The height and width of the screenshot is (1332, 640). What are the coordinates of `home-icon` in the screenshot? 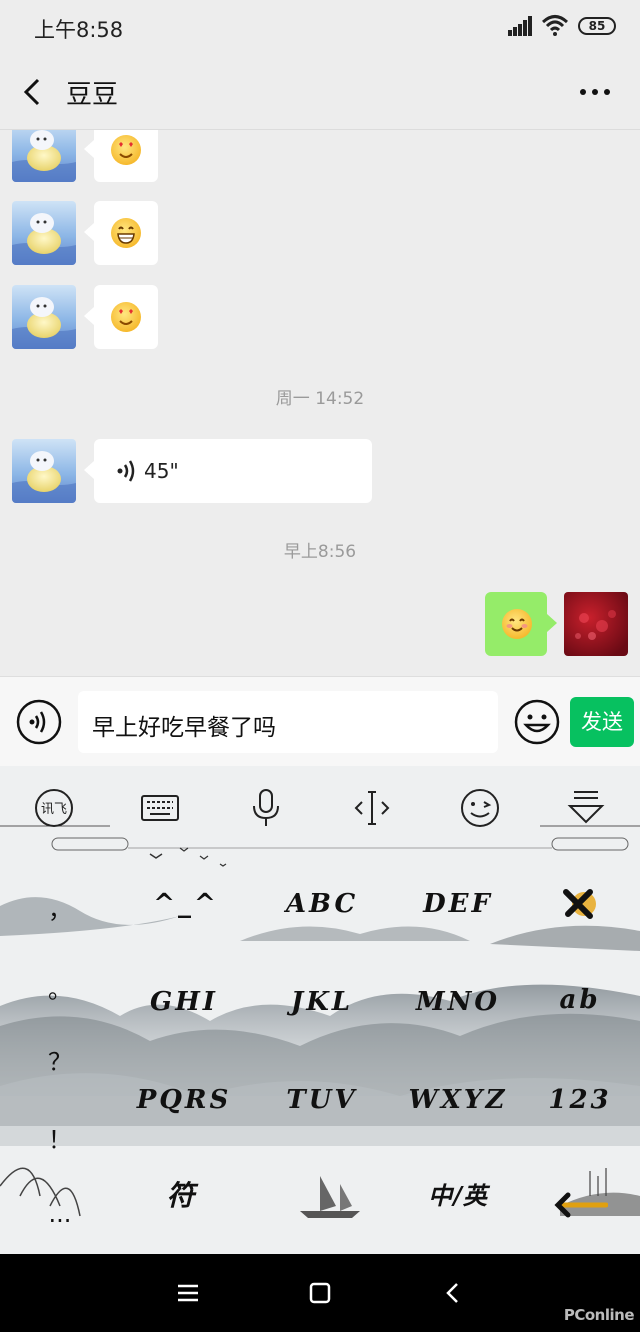 It's located at (320, 1293).